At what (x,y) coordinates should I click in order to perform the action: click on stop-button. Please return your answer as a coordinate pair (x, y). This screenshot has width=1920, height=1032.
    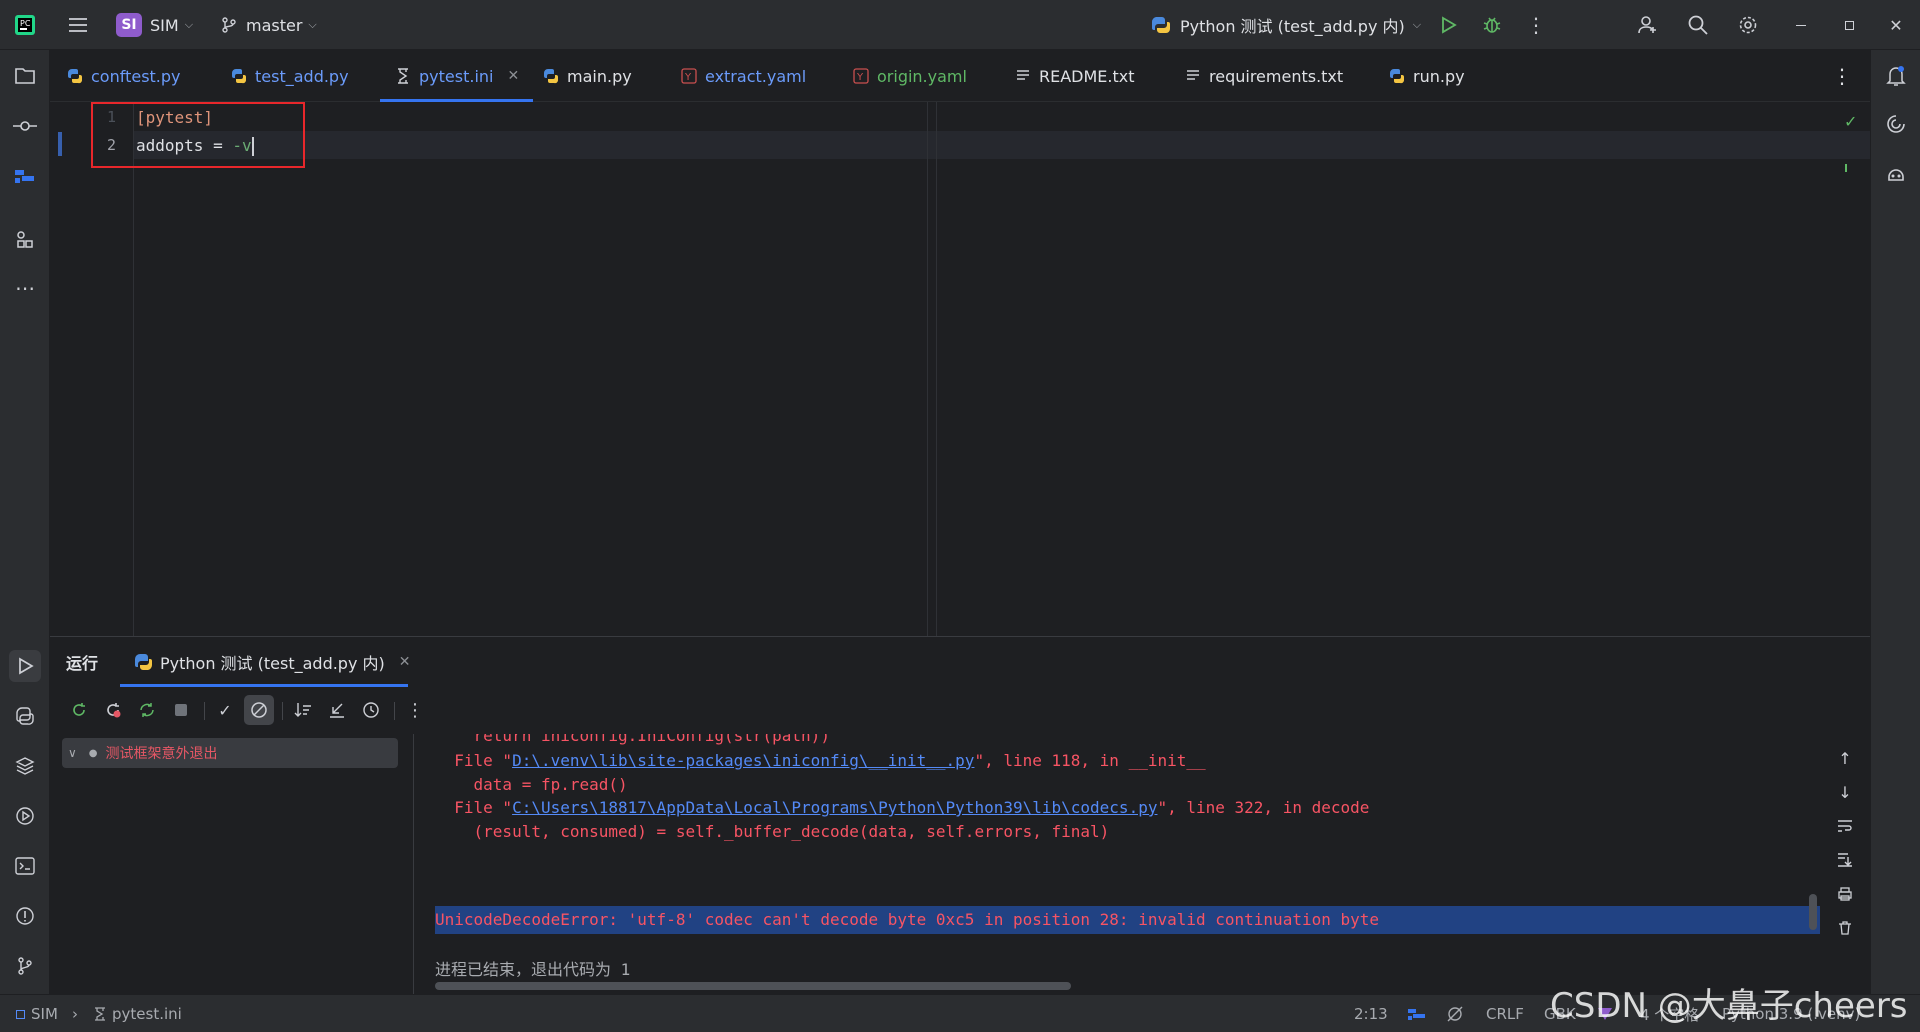
    Looking at the image, I should click on (181, 710).